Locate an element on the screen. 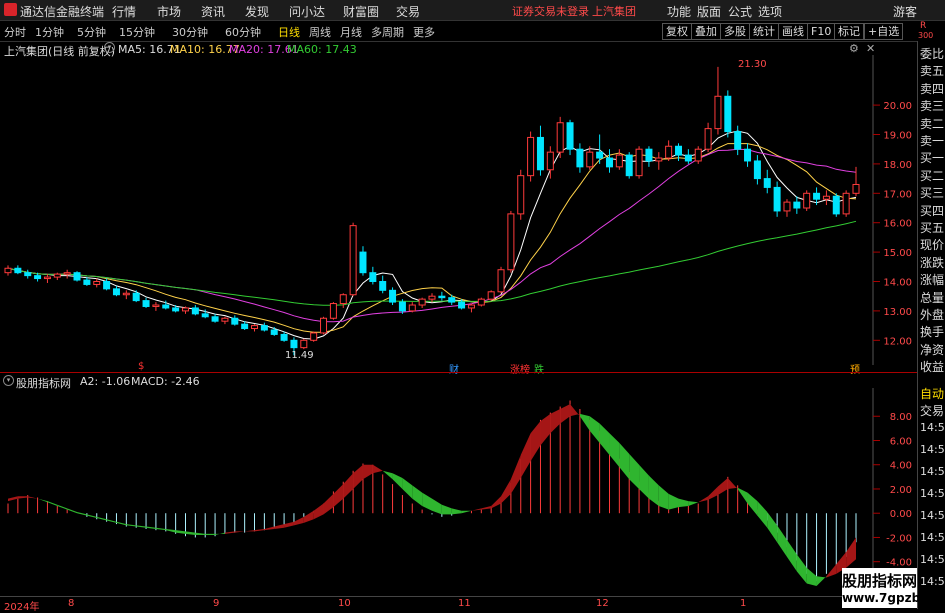  menu-wealth-circle: 财富圈 is located at coordinates (361, 11).